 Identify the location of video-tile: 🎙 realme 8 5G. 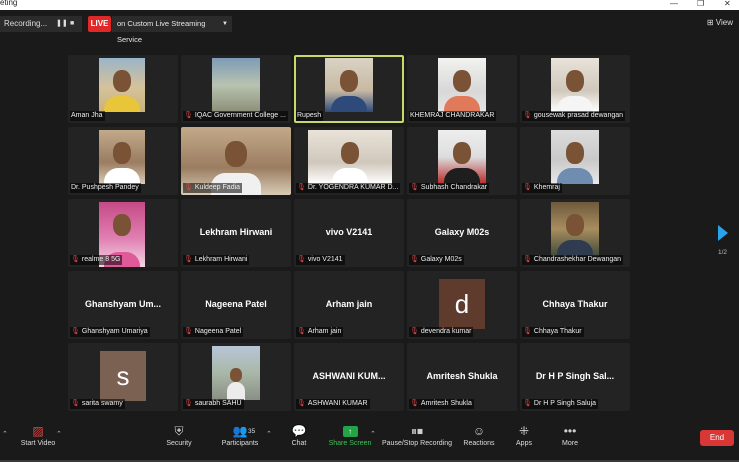
(123, 233).